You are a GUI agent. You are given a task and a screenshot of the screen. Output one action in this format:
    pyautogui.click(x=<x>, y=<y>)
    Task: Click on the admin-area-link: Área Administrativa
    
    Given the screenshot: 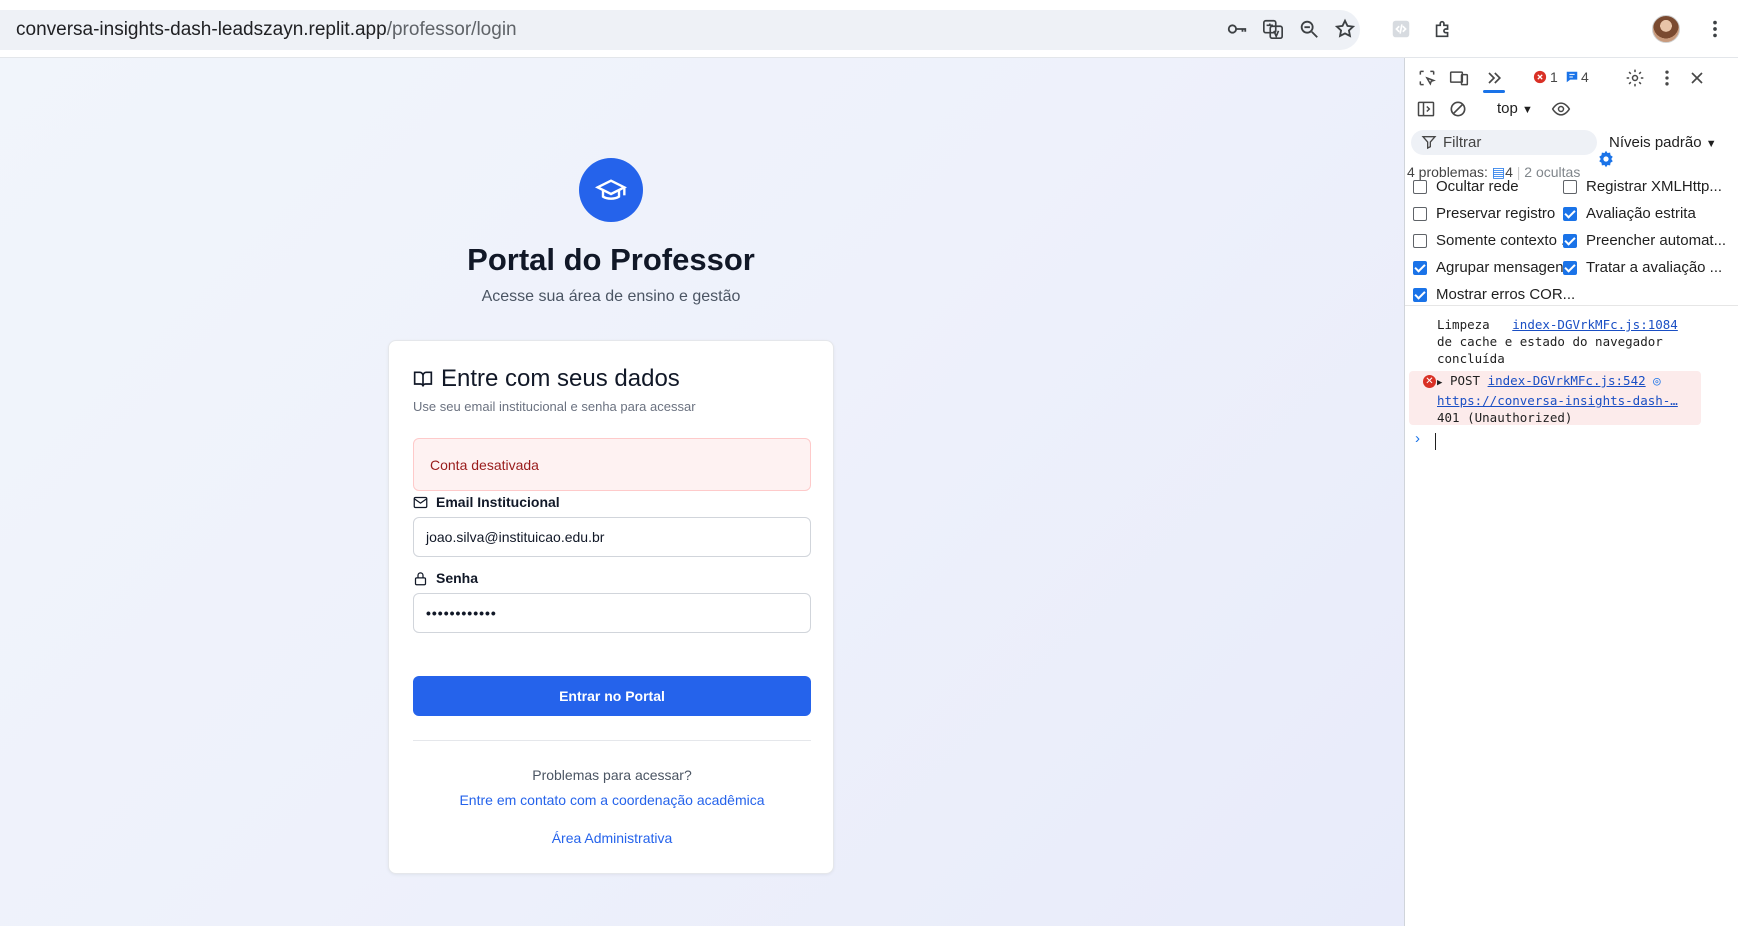 What is the action you would take?
    pyautogui.click(x=612, y=838)
    